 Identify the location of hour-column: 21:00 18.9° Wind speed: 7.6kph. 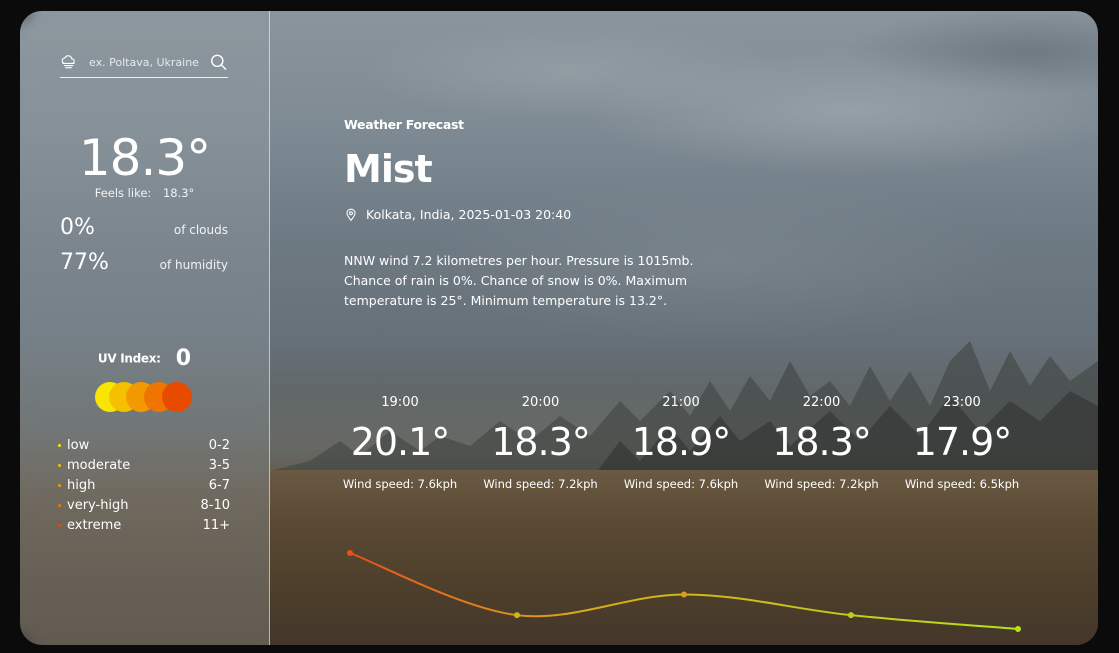
(681, 442).